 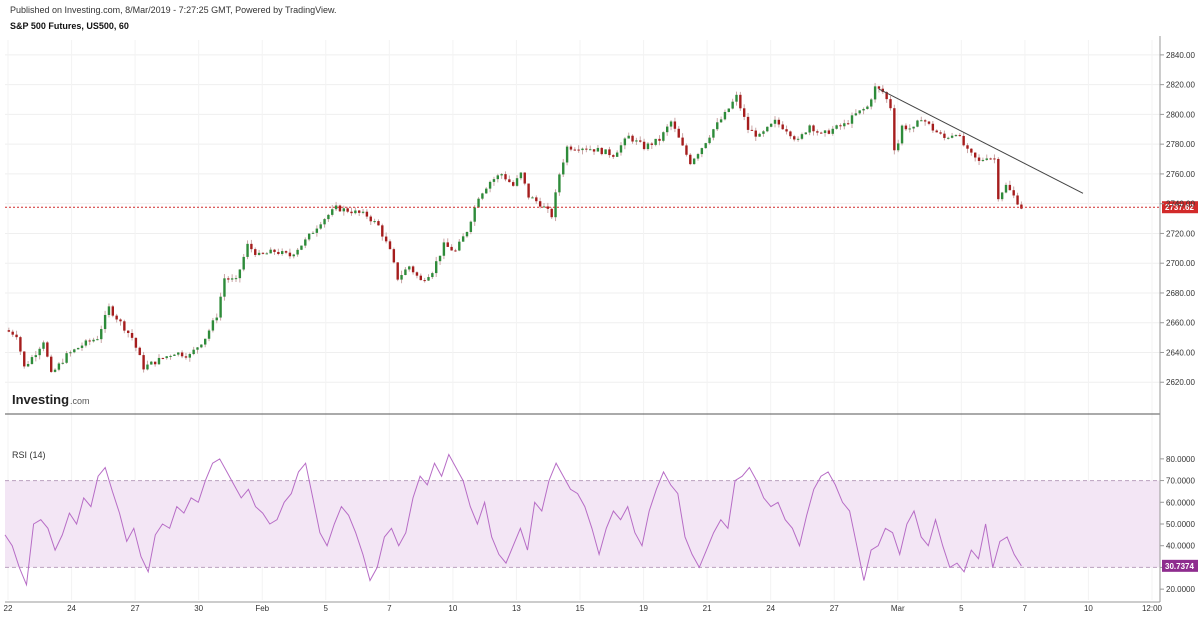 I want to click on price-tick-label: 2740.00, so click(x=1180, y=204).